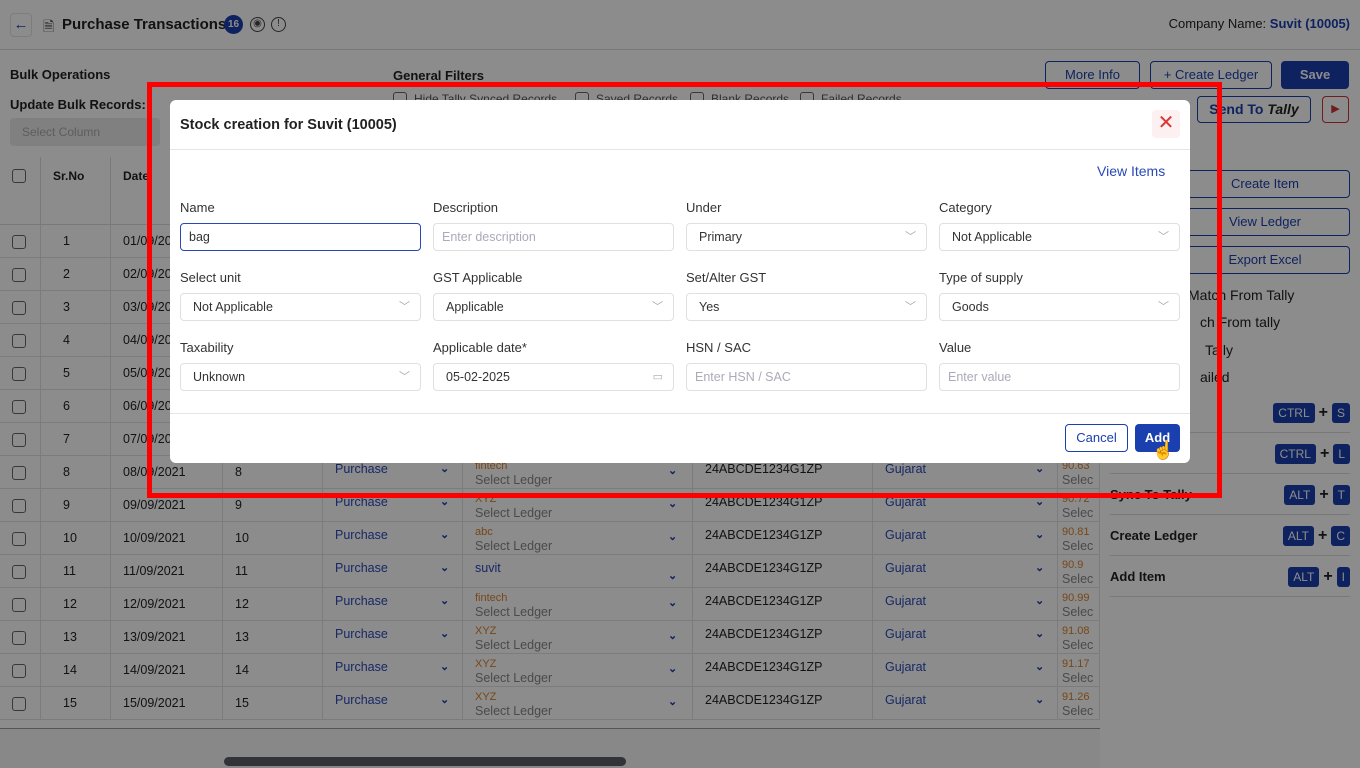 This screenshot has height=768, width=1360. What do you see at coordinates (981, 277) in the screenshot?
I see `type-of-supply-label: Type of supply` at bounding box center [981, 277].